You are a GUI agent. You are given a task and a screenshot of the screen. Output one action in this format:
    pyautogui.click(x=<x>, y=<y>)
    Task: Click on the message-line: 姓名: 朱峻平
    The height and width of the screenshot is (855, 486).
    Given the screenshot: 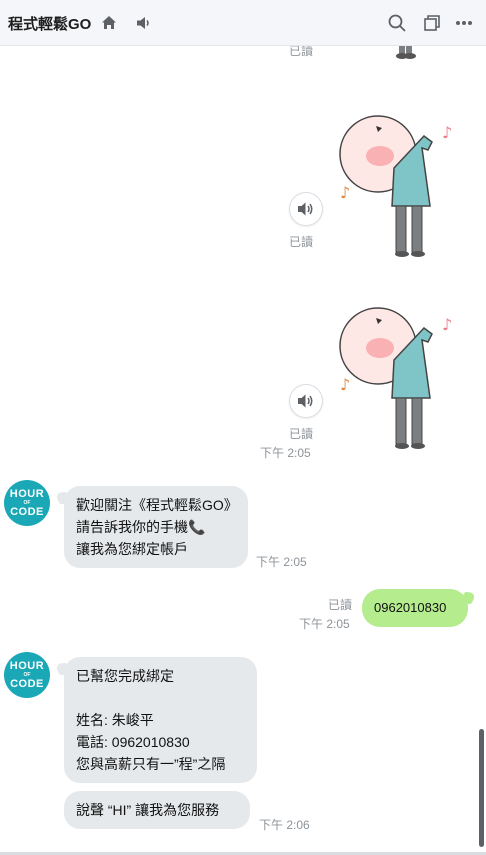 What is the action you would take?
    pyautogui.click(x=115, y=720)
    